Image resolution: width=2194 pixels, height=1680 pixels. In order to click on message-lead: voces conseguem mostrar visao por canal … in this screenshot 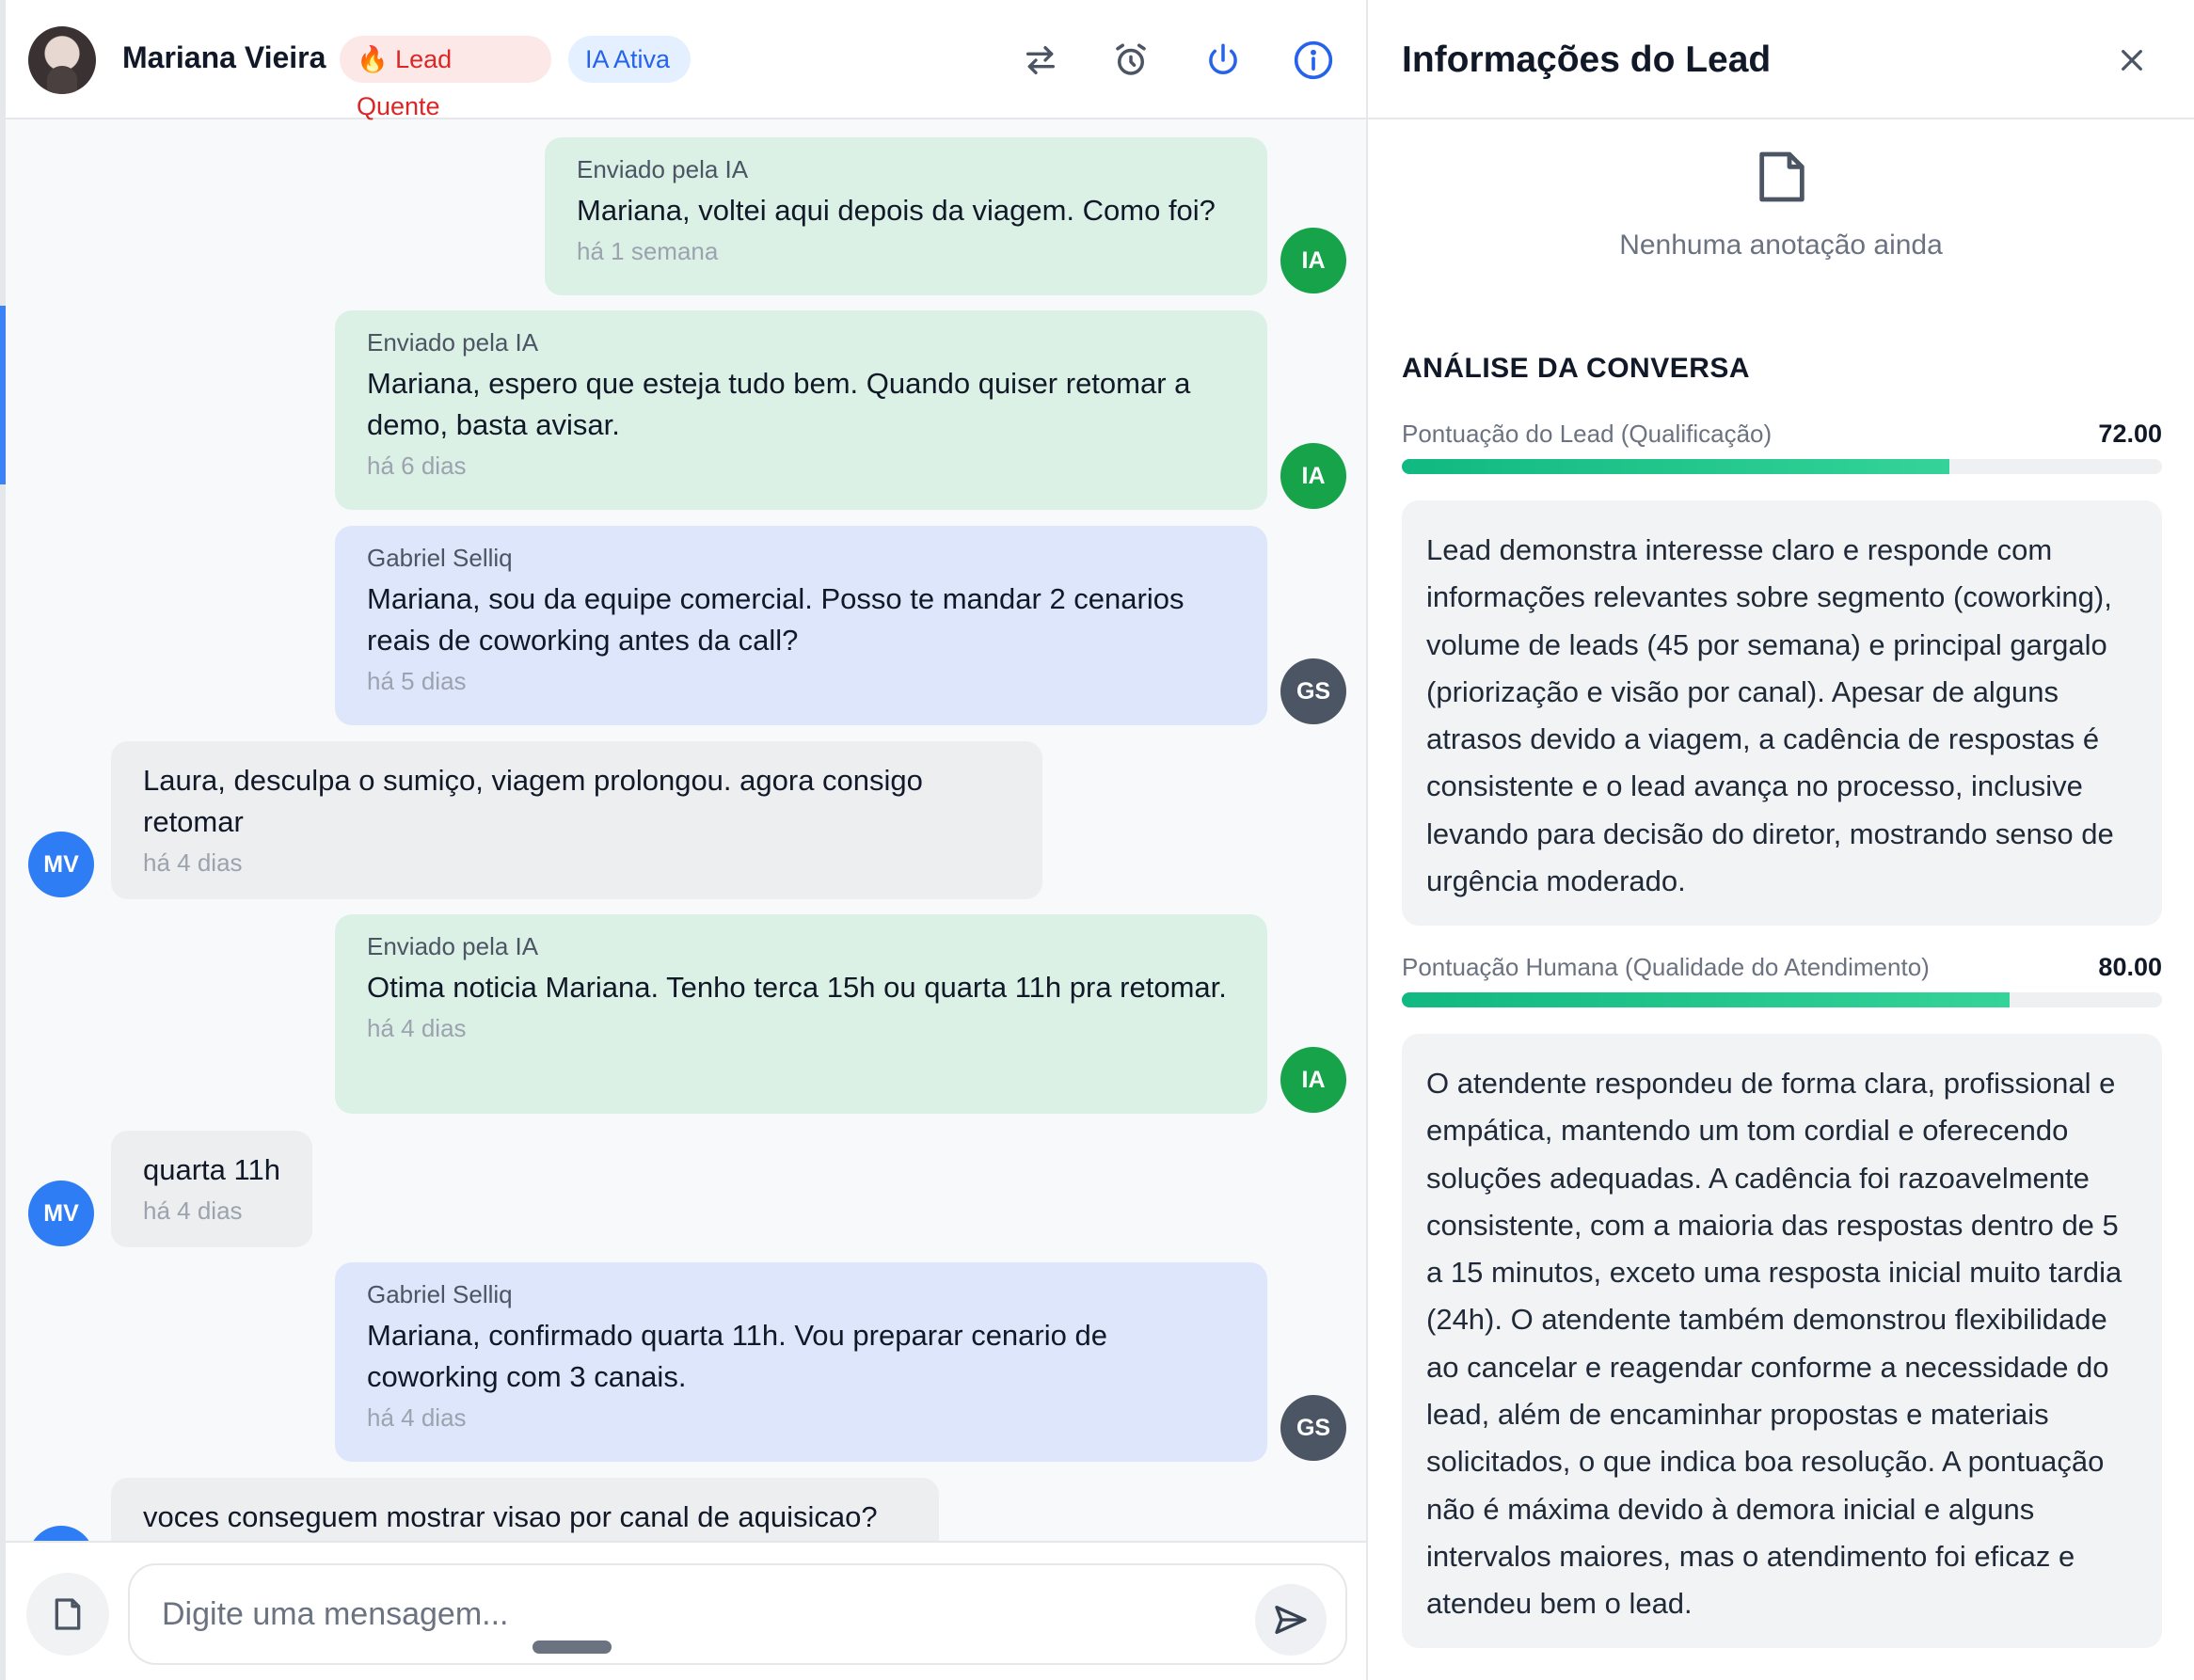, I will do `click(525, 1509)`.